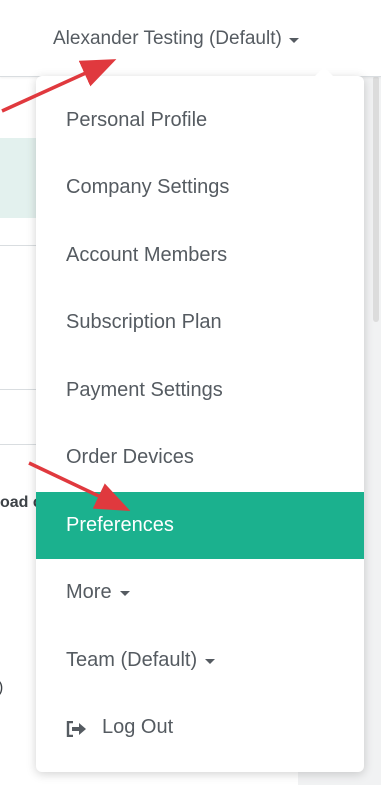  I want to click on menu-item-label: Log Out, so click(138, 727).